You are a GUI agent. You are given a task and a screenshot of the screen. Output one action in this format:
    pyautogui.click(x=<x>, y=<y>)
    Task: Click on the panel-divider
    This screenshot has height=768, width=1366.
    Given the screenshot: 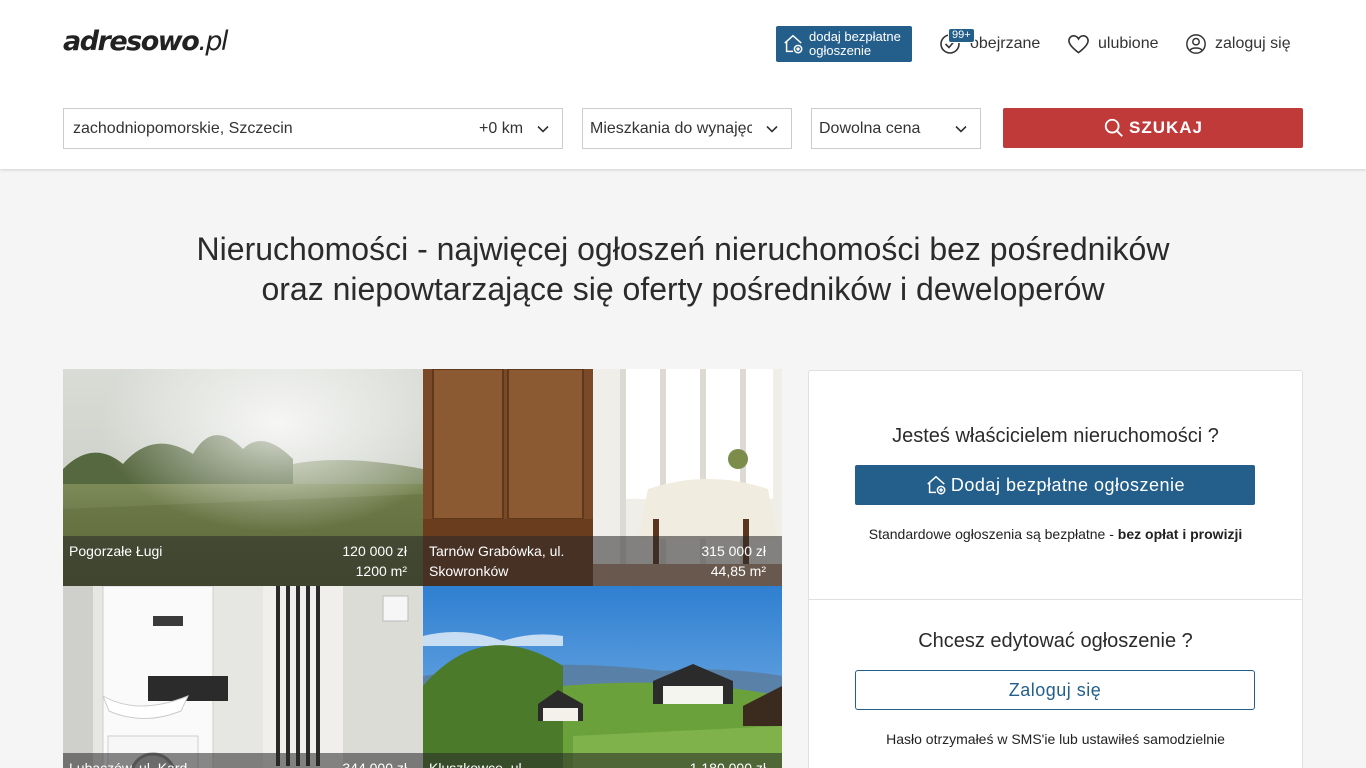 What is the action you would take?
    pyautogui.click(x=1055, y=599)
    